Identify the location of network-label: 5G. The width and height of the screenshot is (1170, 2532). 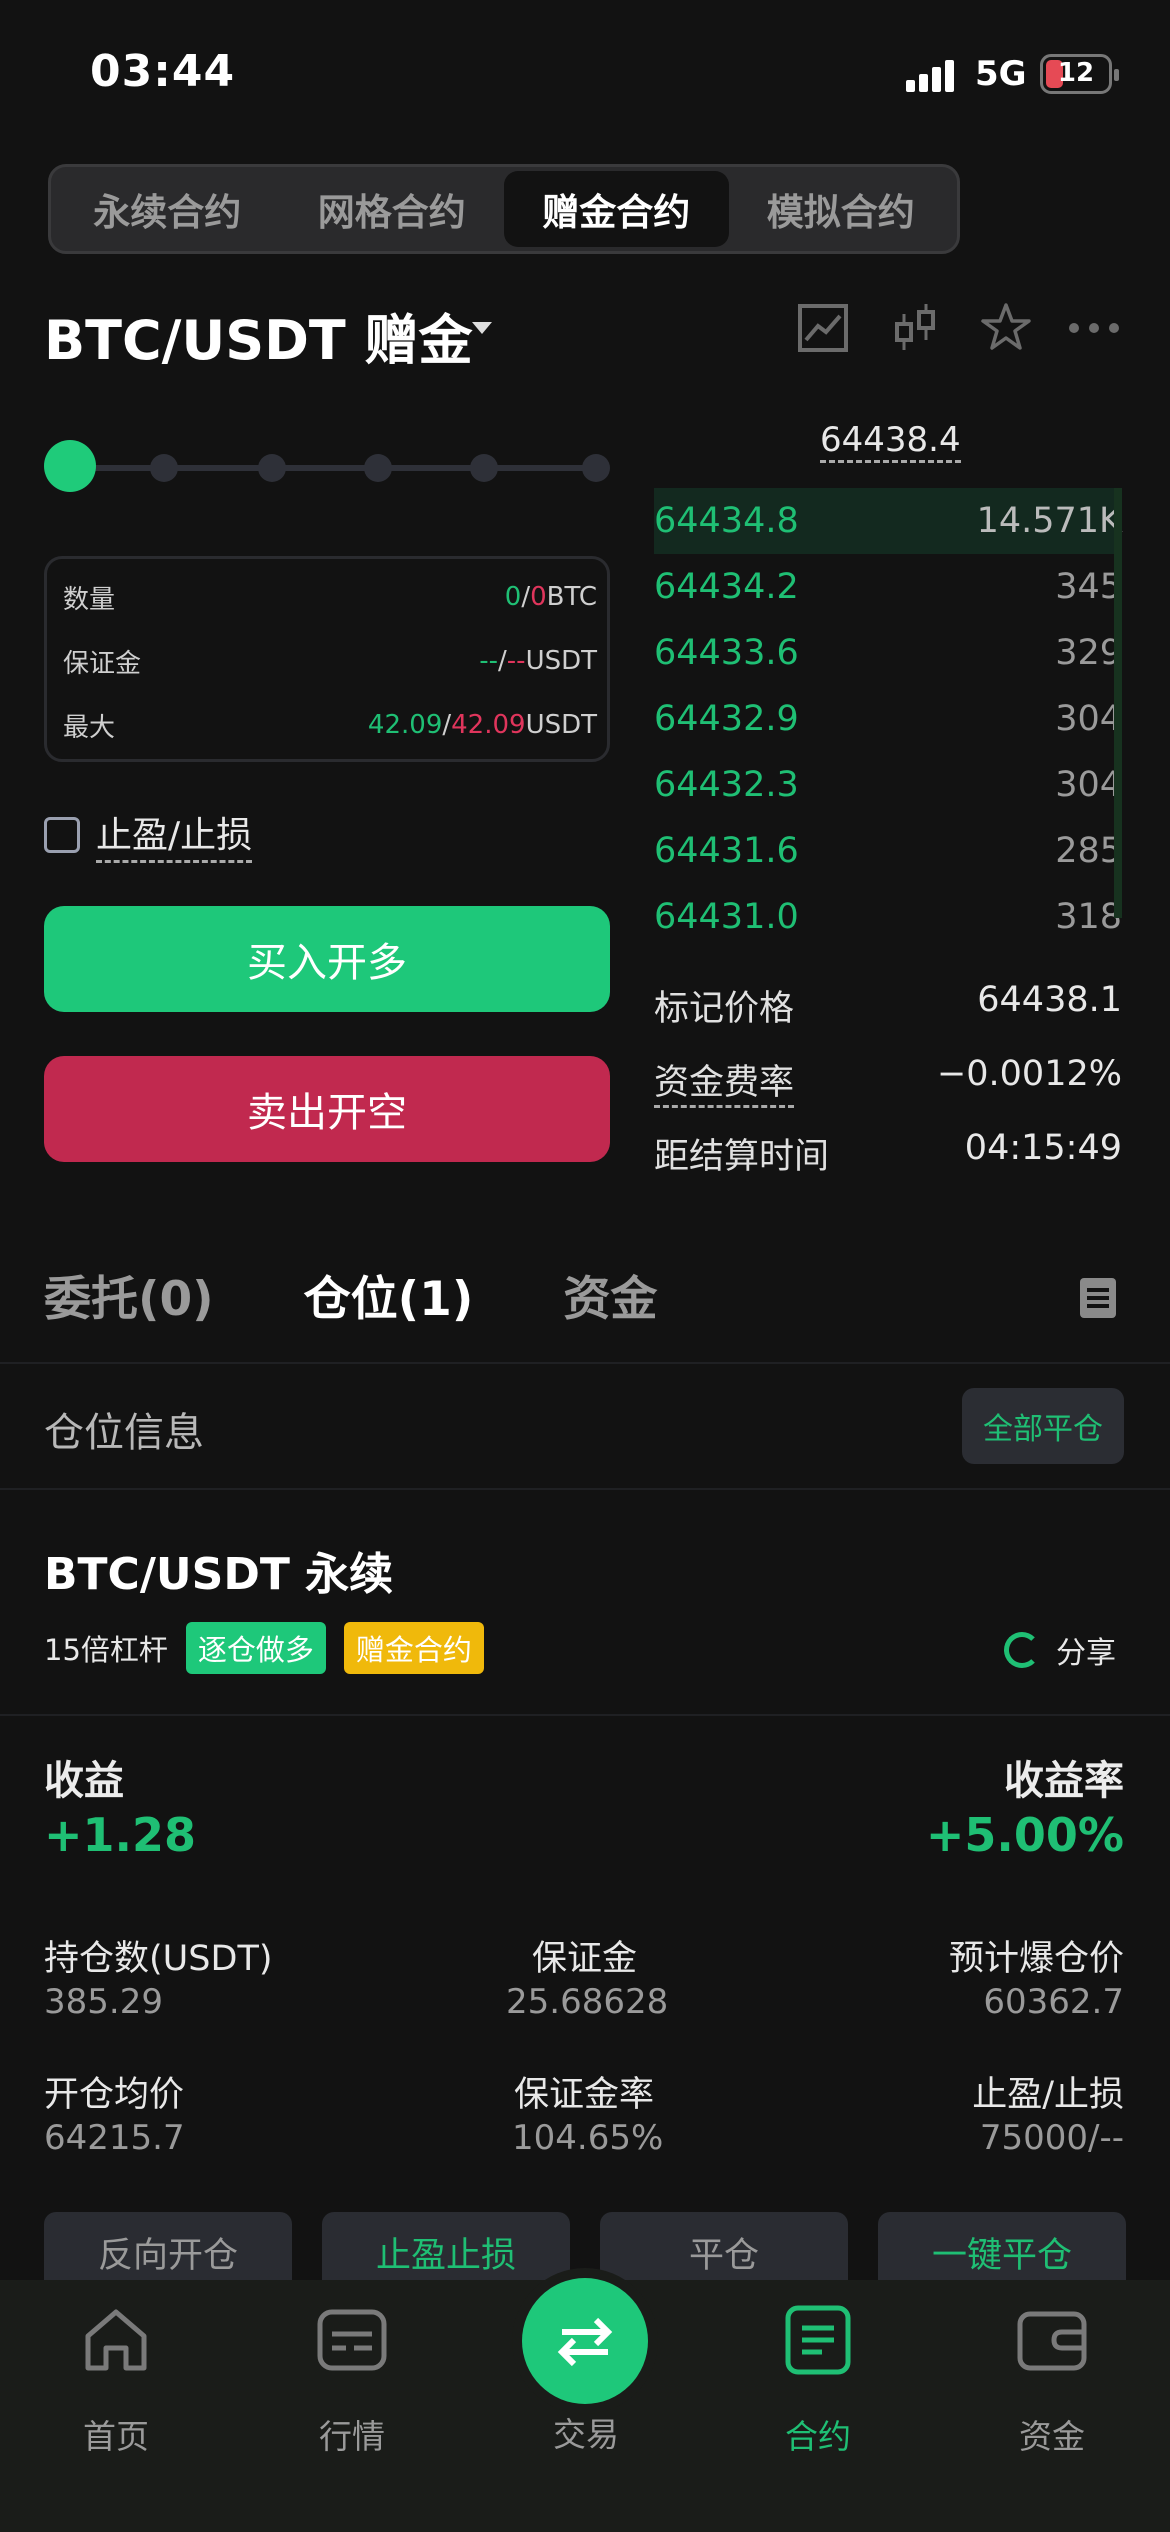
(1001, 74).